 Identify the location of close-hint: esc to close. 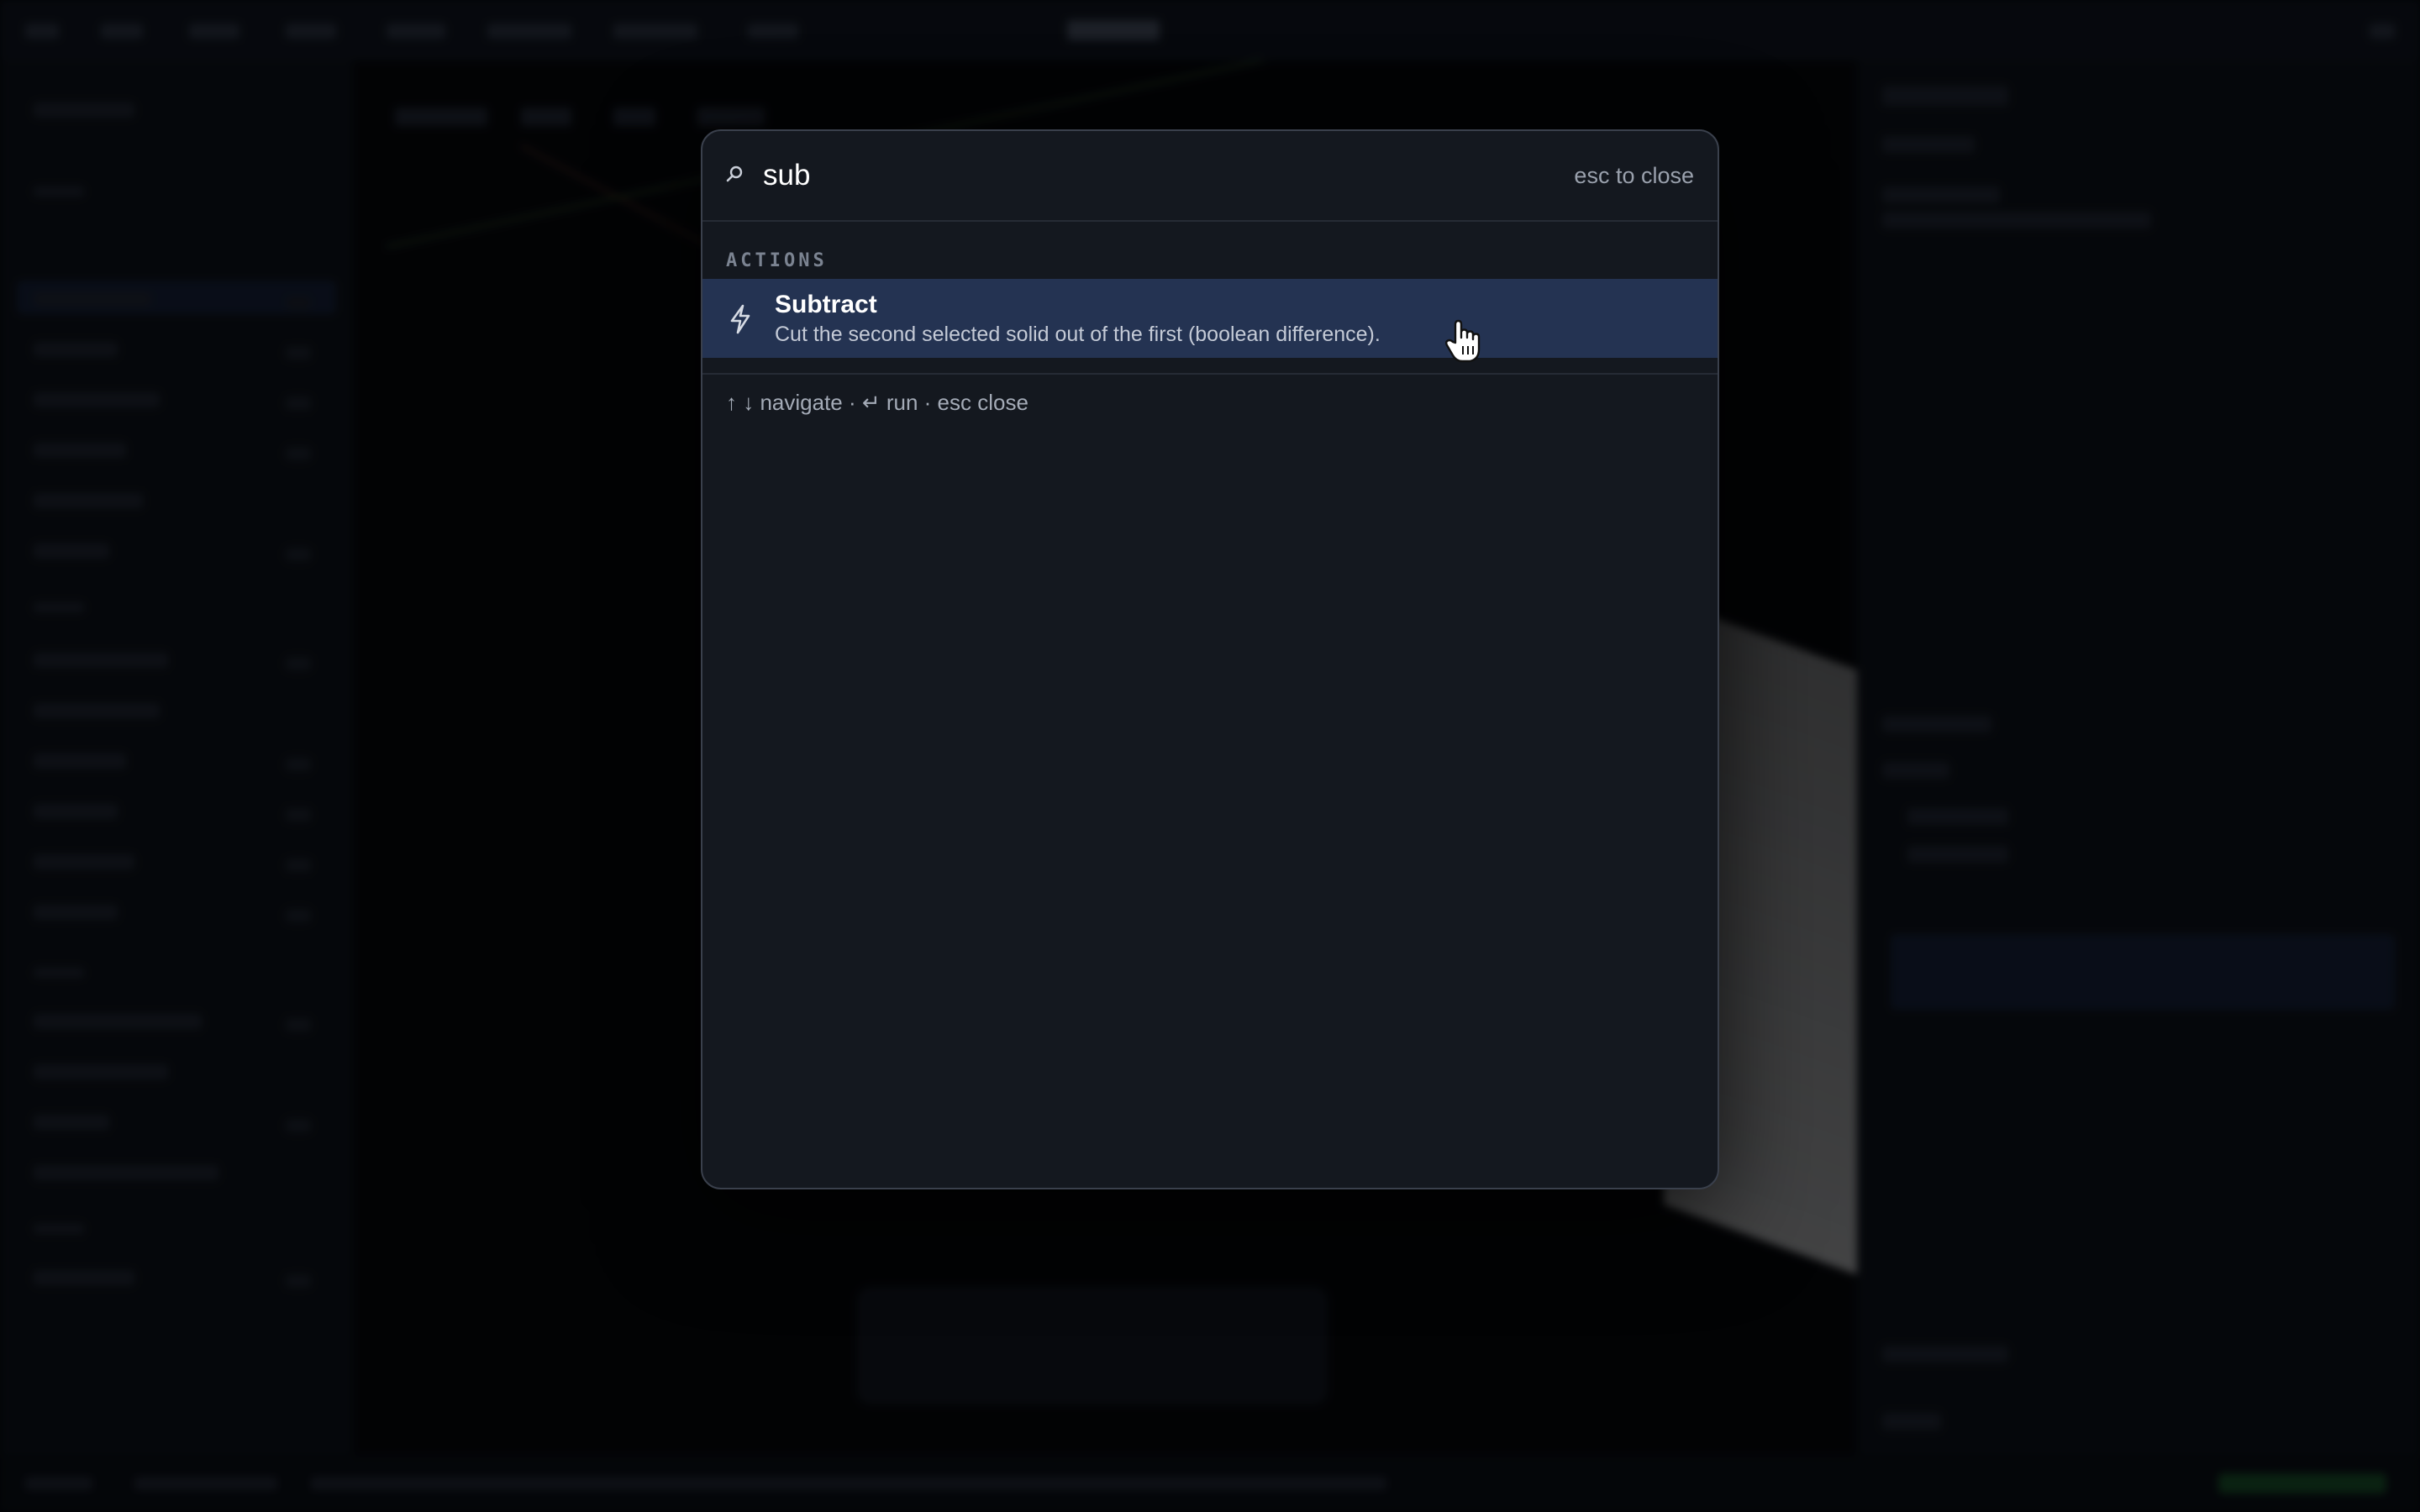
(1634, 176).